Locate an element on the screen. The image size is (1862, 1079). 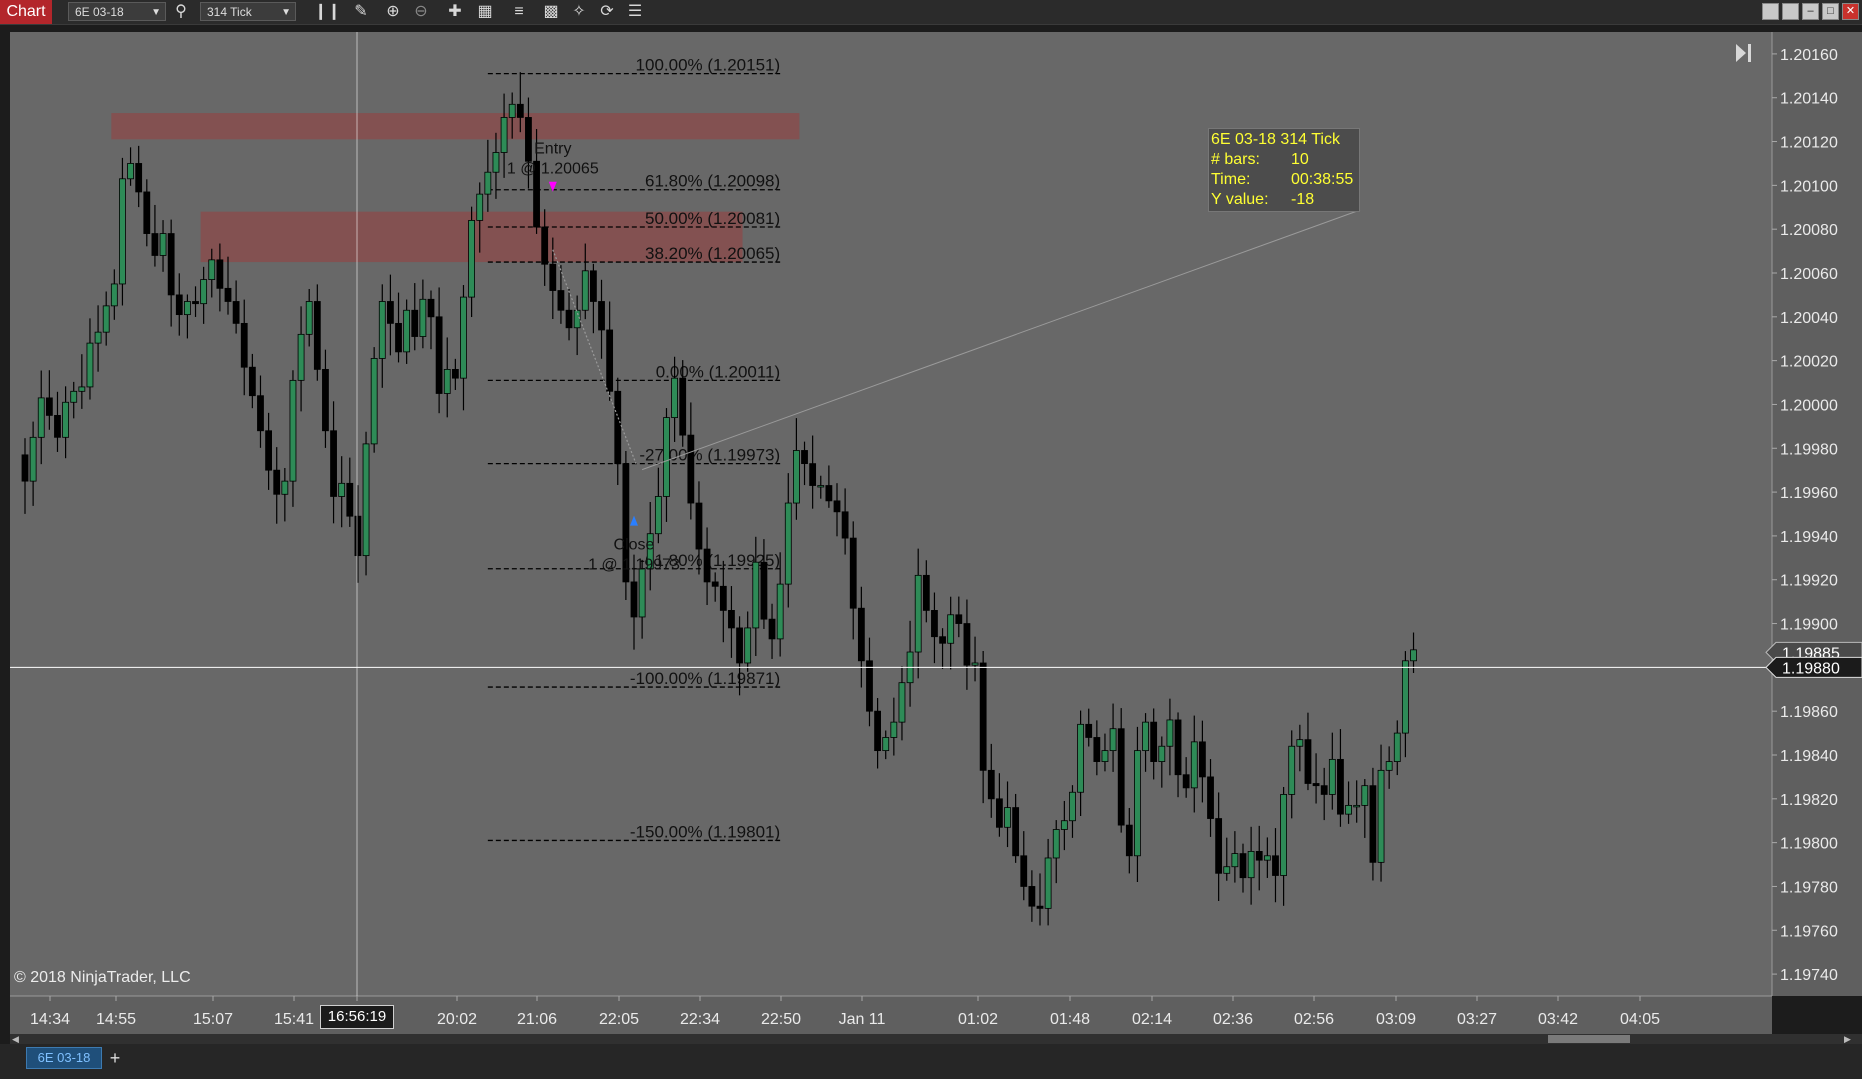
properties-icon: ☰ is located at coordinates (635, 12).